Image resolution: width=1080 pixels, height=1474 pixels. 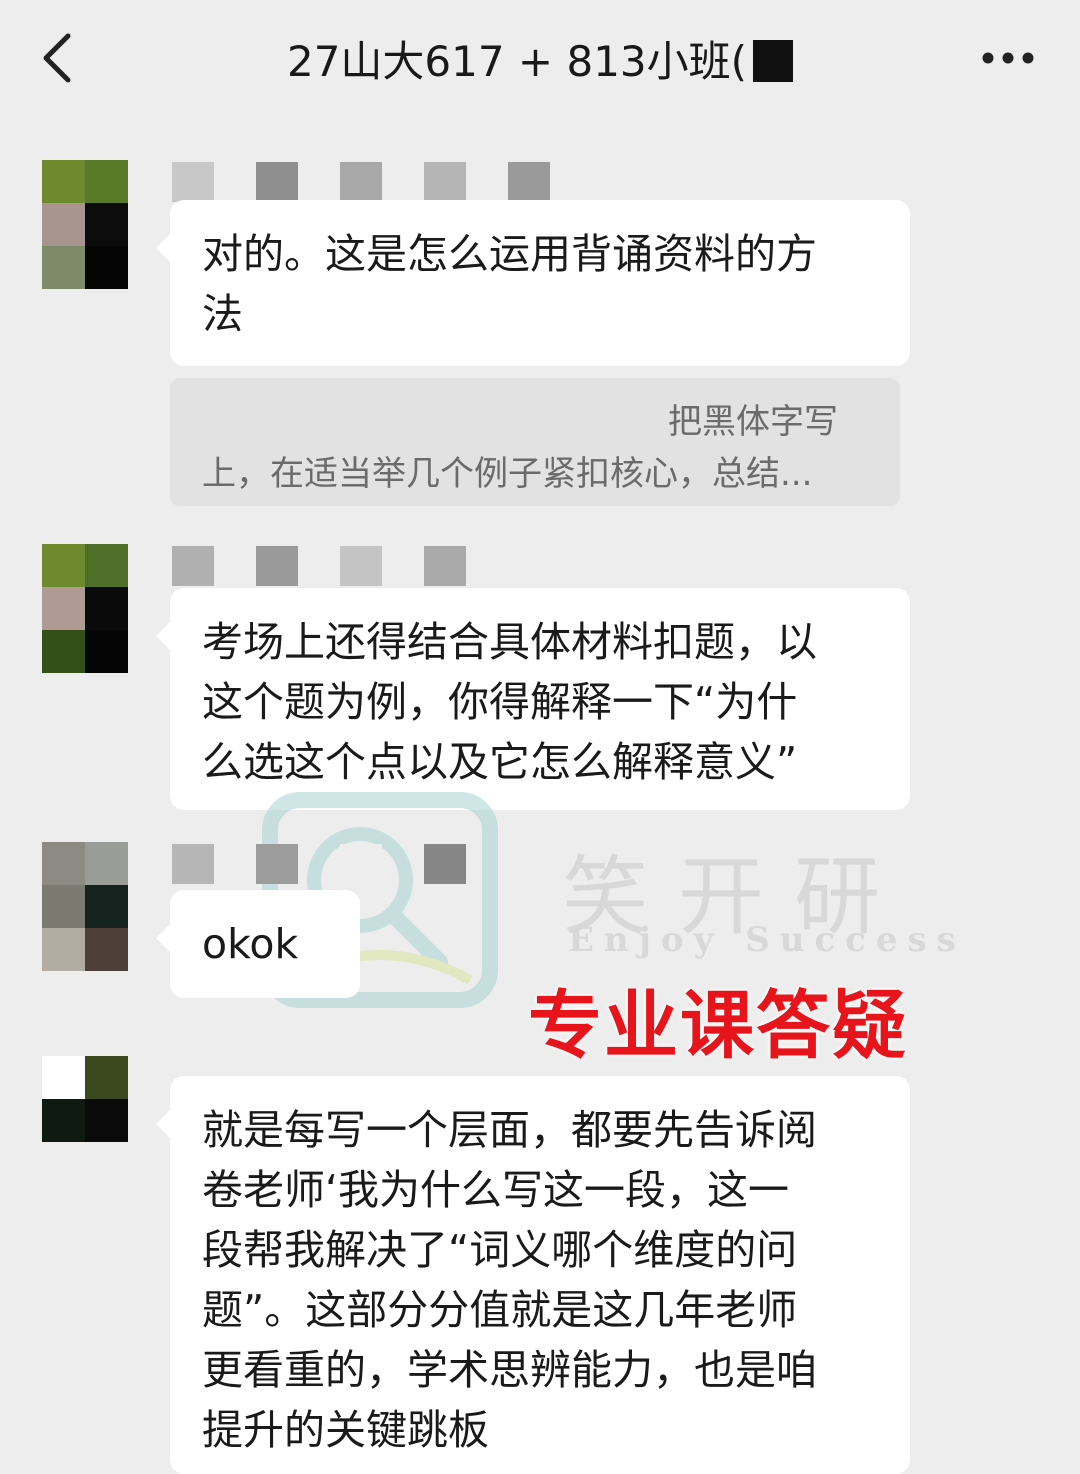 I want to click on message-bubble: okok, so click(x=258, y=944).